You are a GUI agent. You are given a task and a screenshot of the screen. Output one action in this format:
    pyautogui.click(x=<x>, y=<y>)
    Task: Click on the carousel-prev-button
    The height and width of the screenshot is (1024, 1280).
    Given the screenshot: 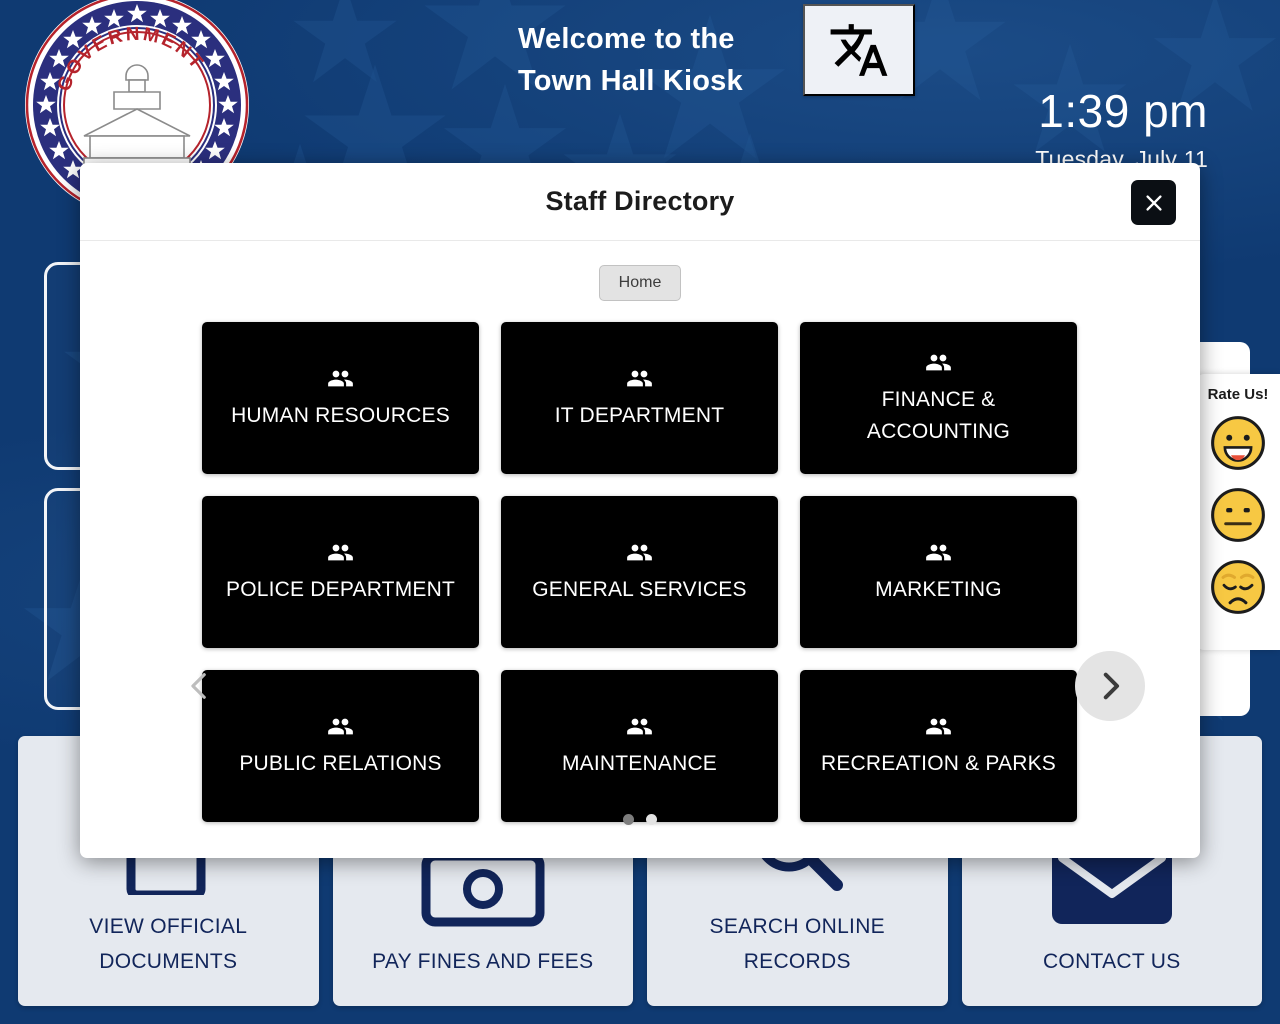 What is the action you would take?
    pyautogui.click(x=200, y=686)
    